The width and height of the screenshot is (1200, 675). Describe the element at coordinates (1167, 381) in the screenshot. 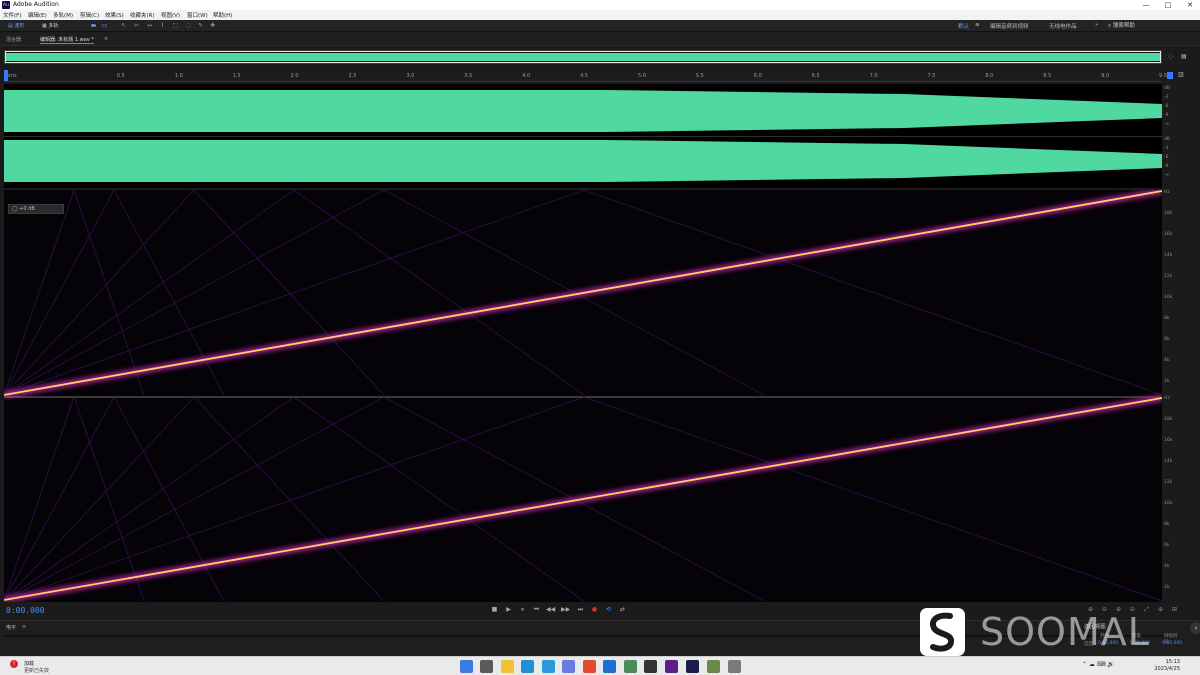

I see `frequency-label: 2k` at that location.